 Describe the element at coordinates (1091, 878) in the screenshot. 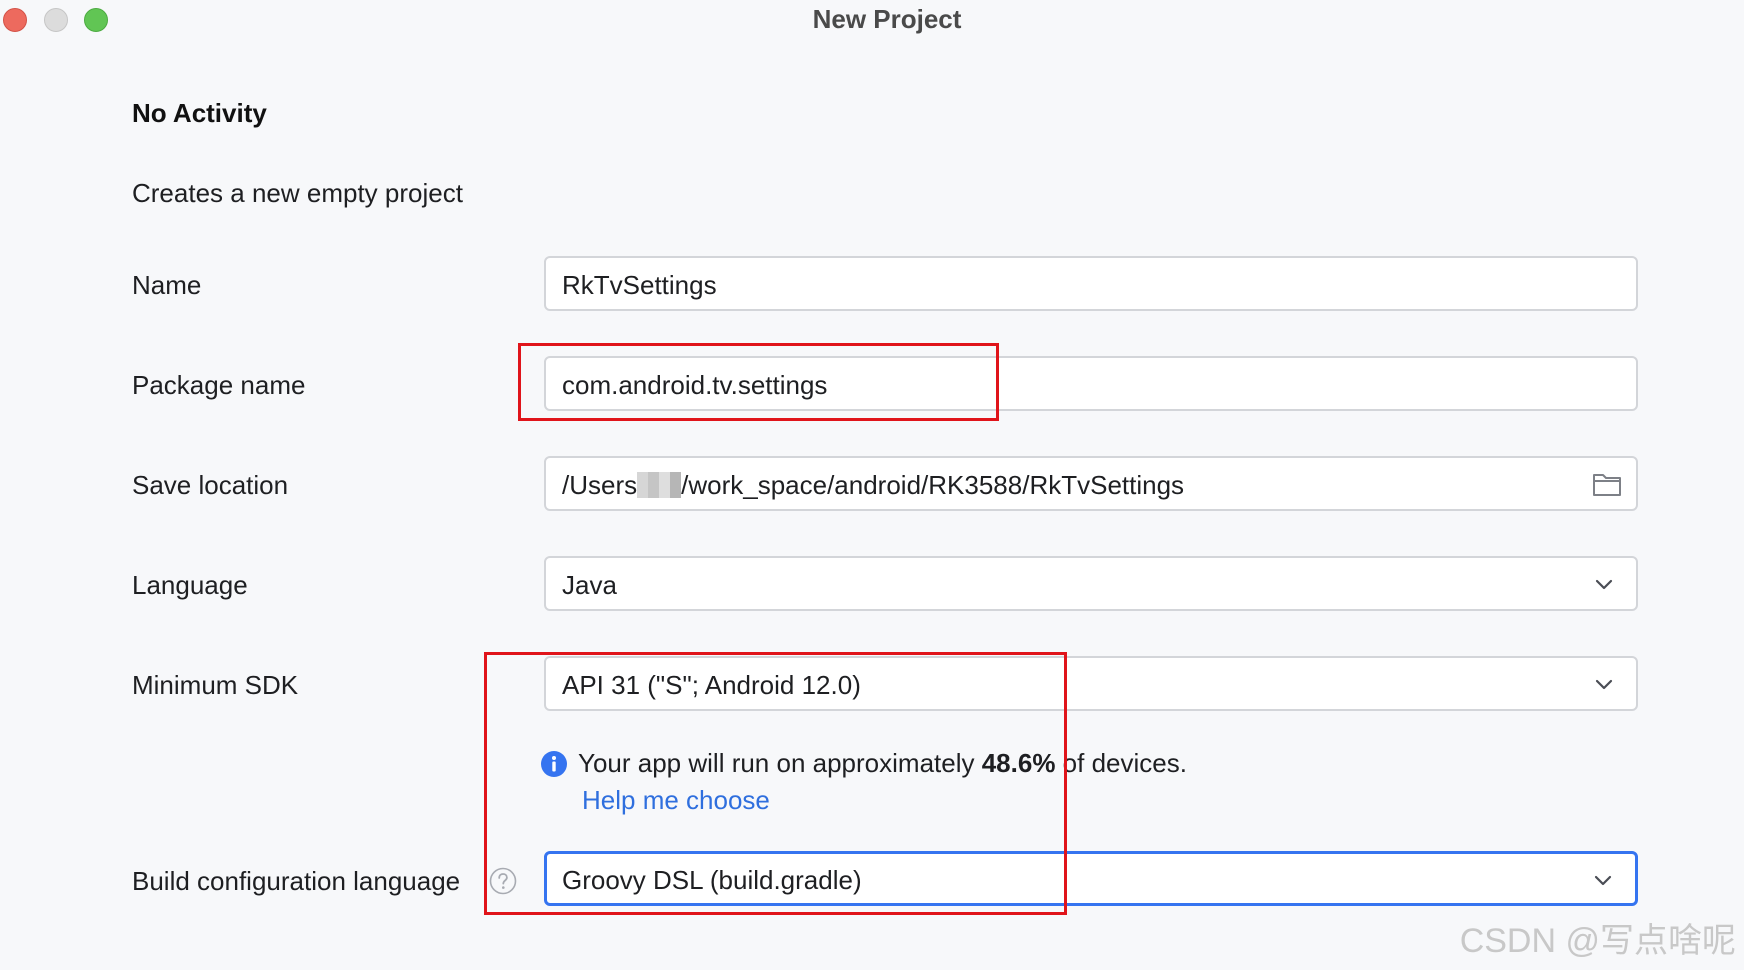

I see `build-config-language-select: Groovy DSL (build.gradle)` at that location.